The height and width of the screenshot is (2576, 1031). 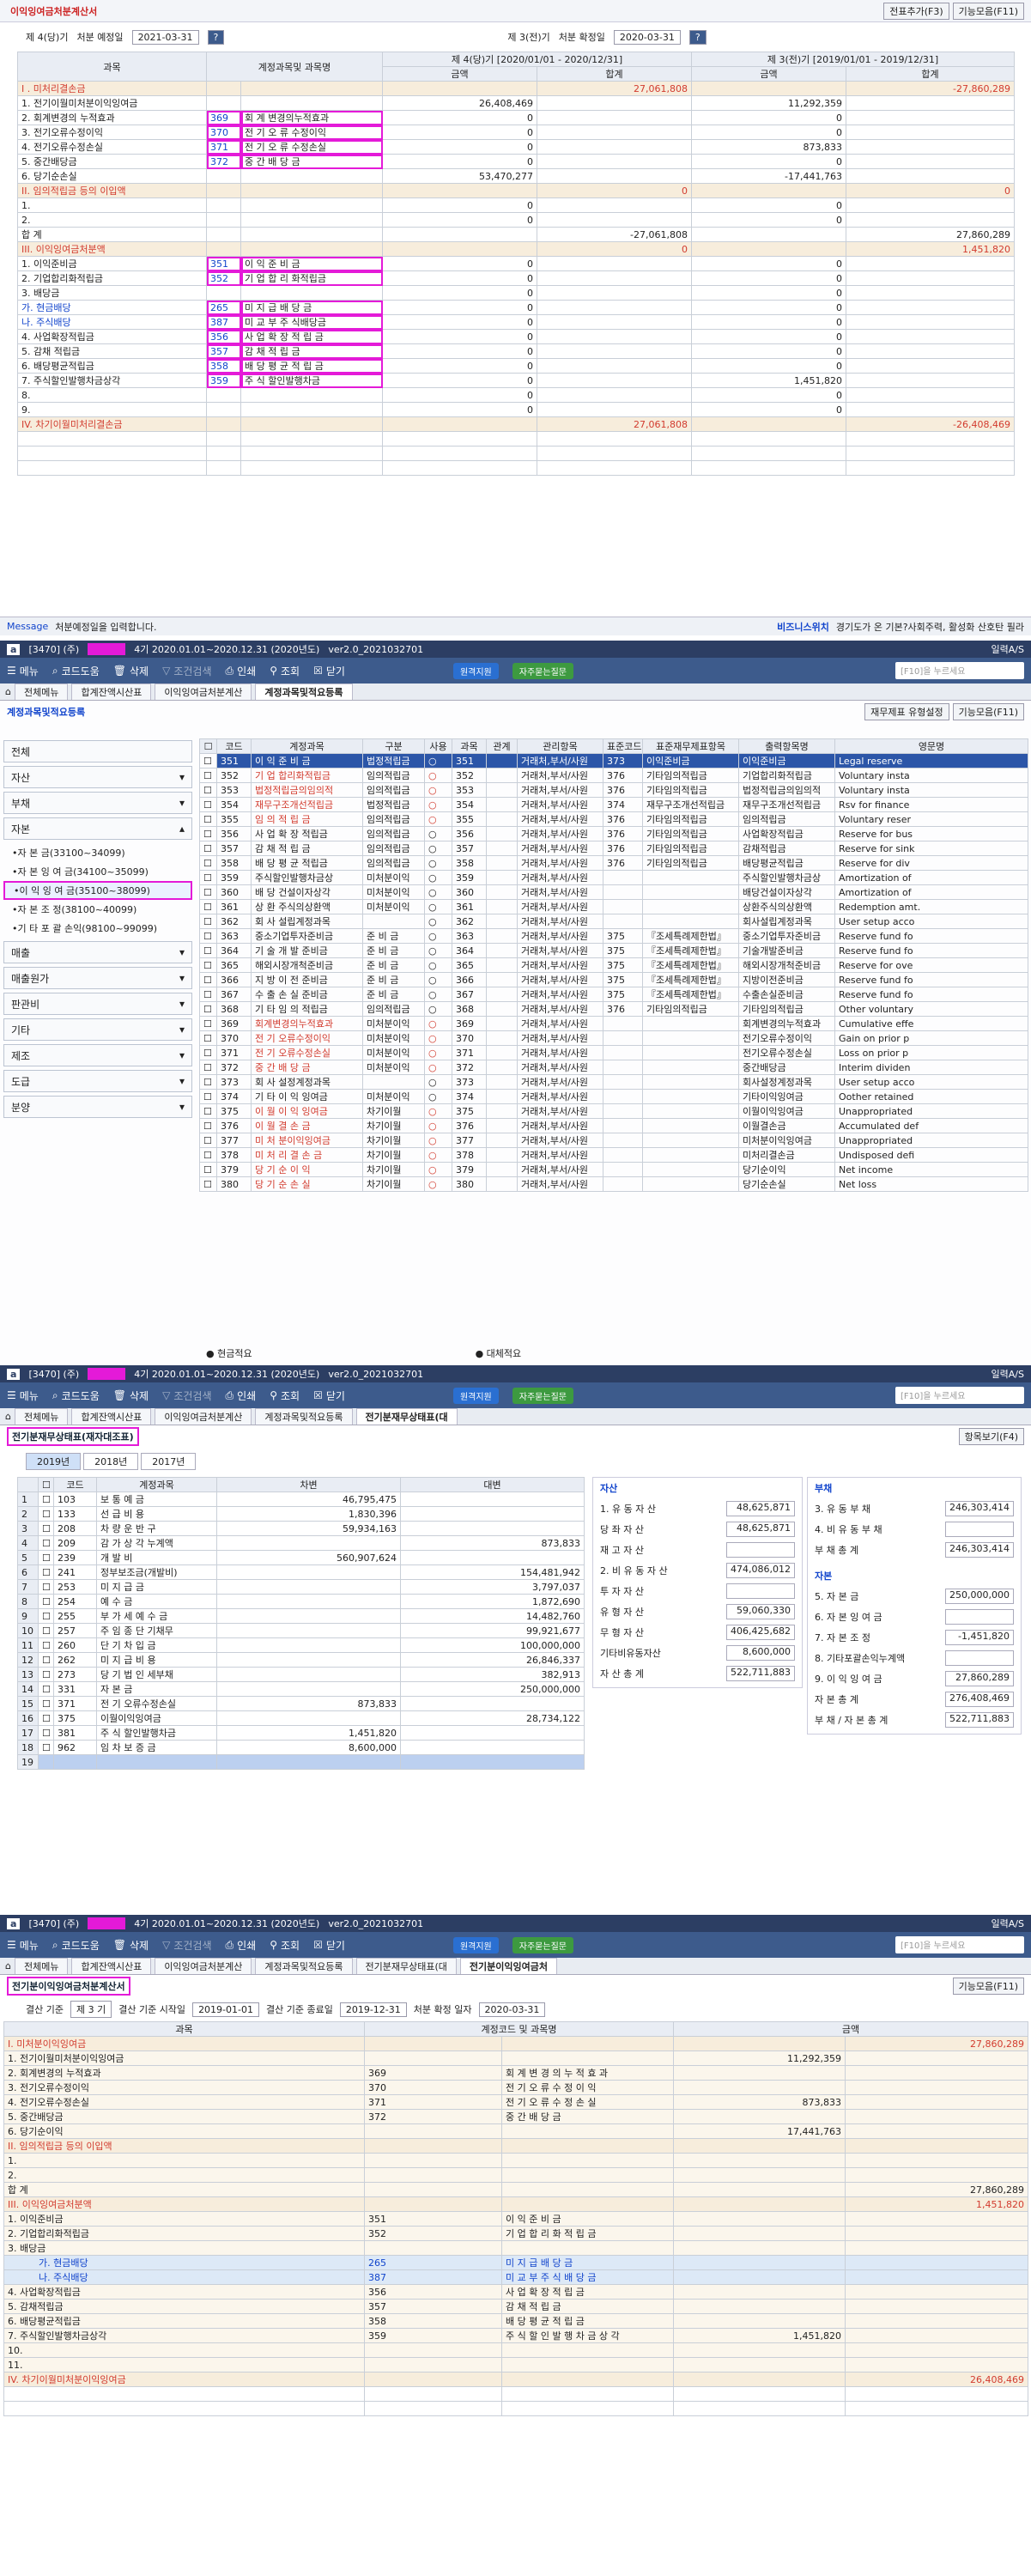 What do you see at coordinates (97, 952) in the screenshot?
I see `sidebar-item-more-0: 매출 ▾` at bounding box center [97, 952].